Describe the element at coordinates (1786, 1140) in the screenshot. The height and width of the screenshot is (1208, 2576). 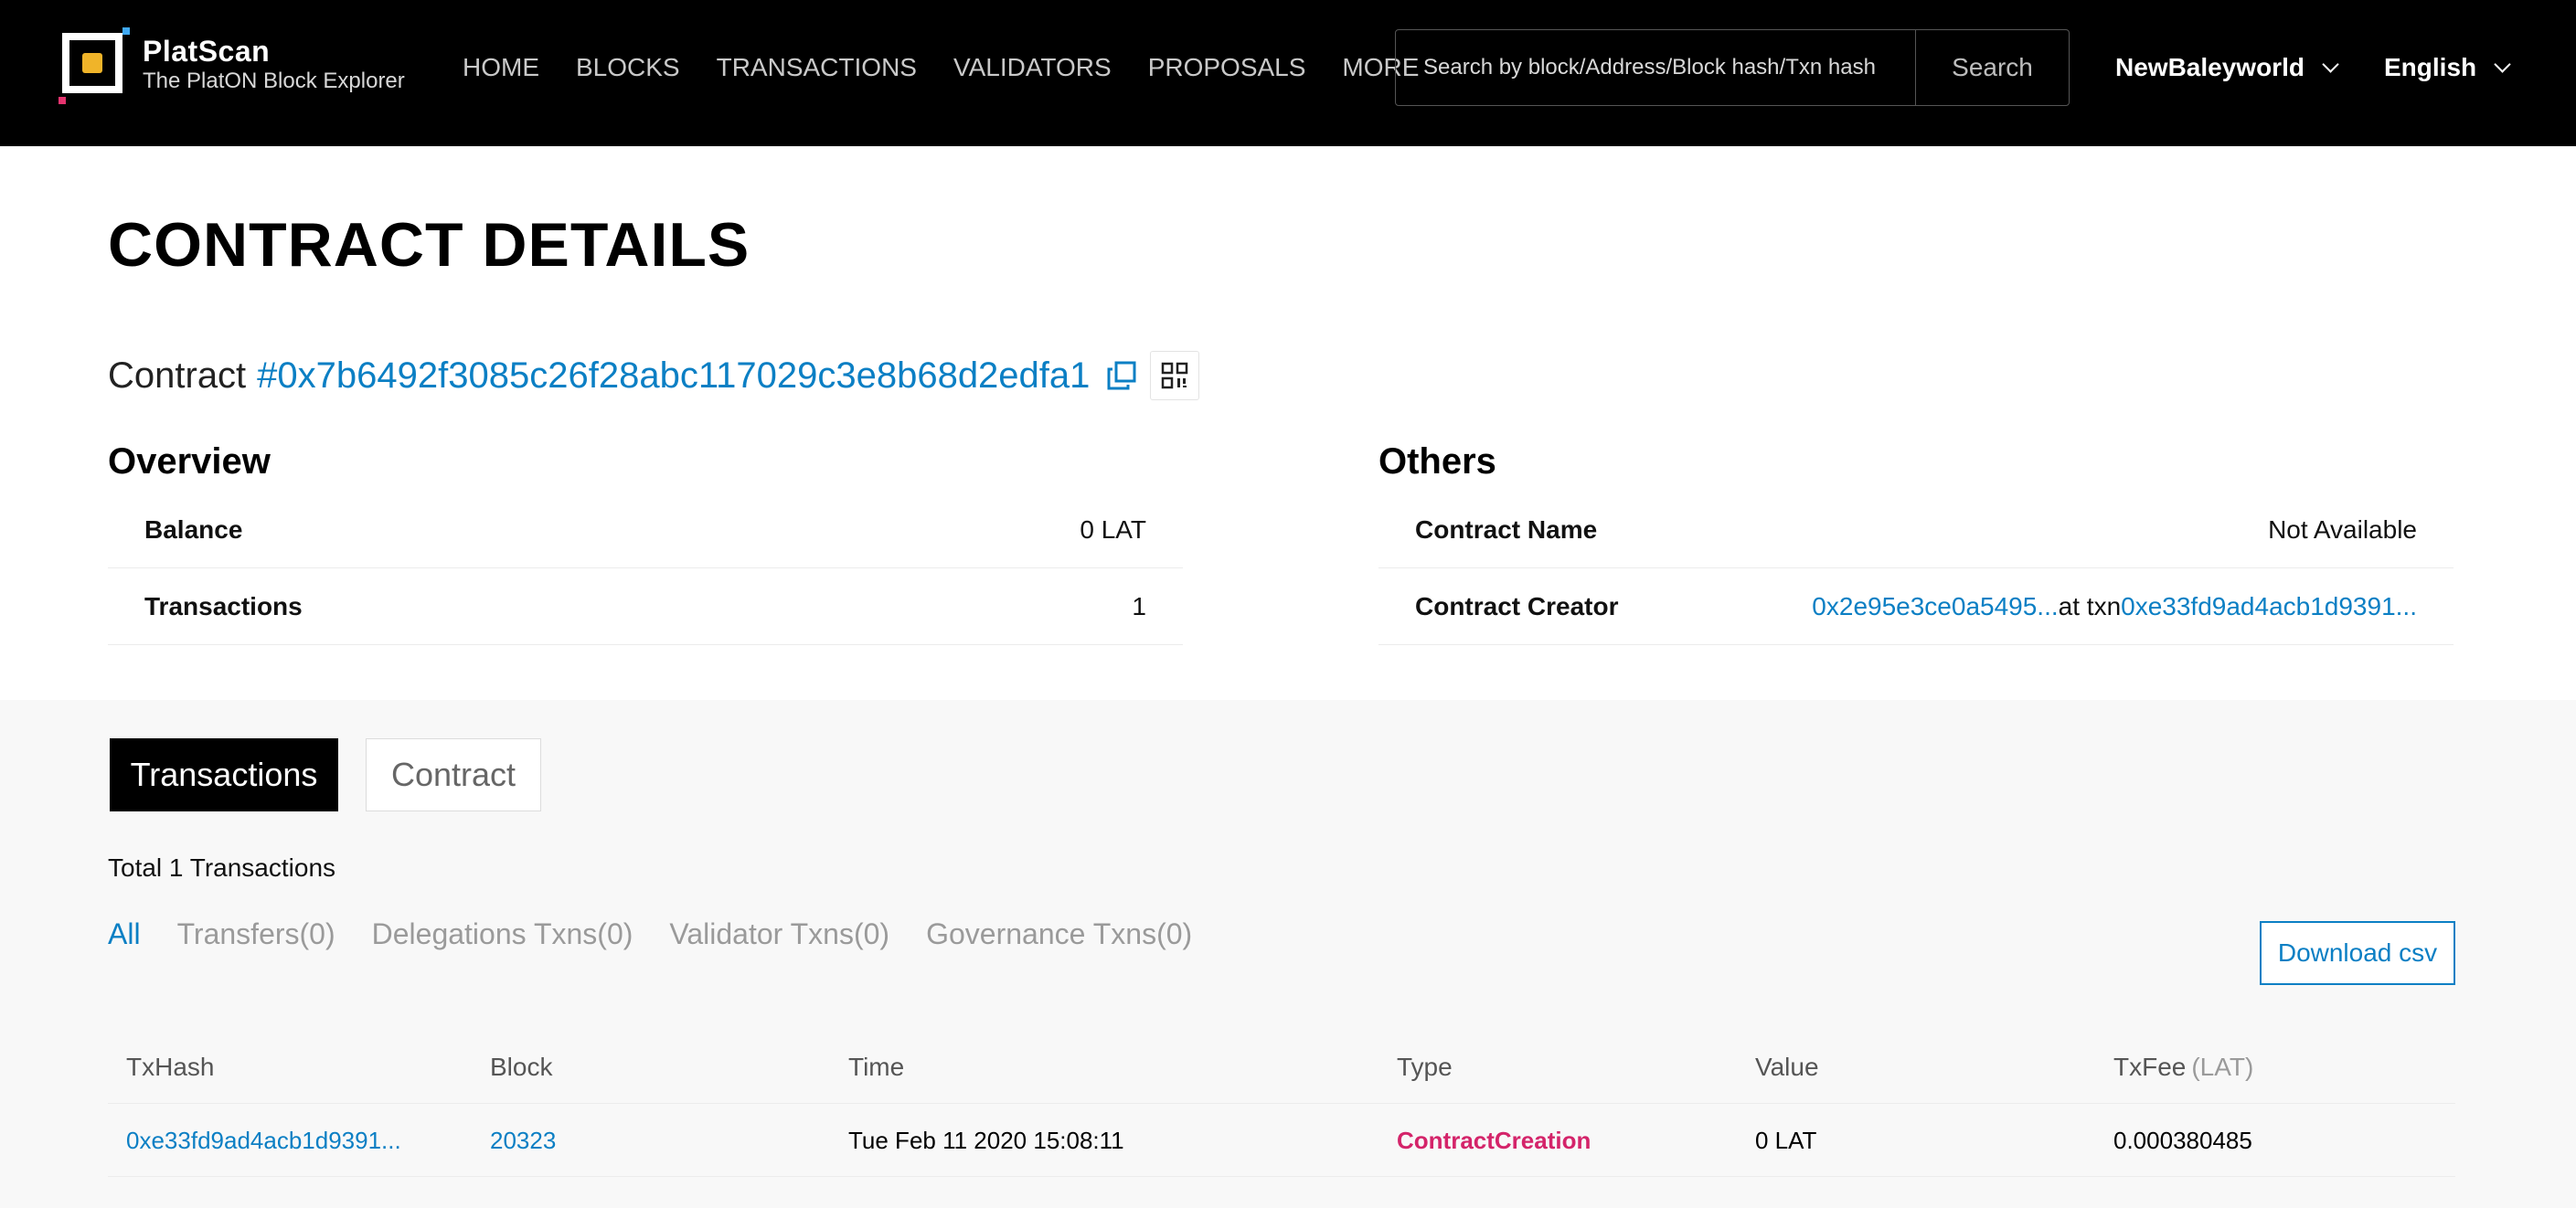
I see `tx-value: 0 LAT` at that location.